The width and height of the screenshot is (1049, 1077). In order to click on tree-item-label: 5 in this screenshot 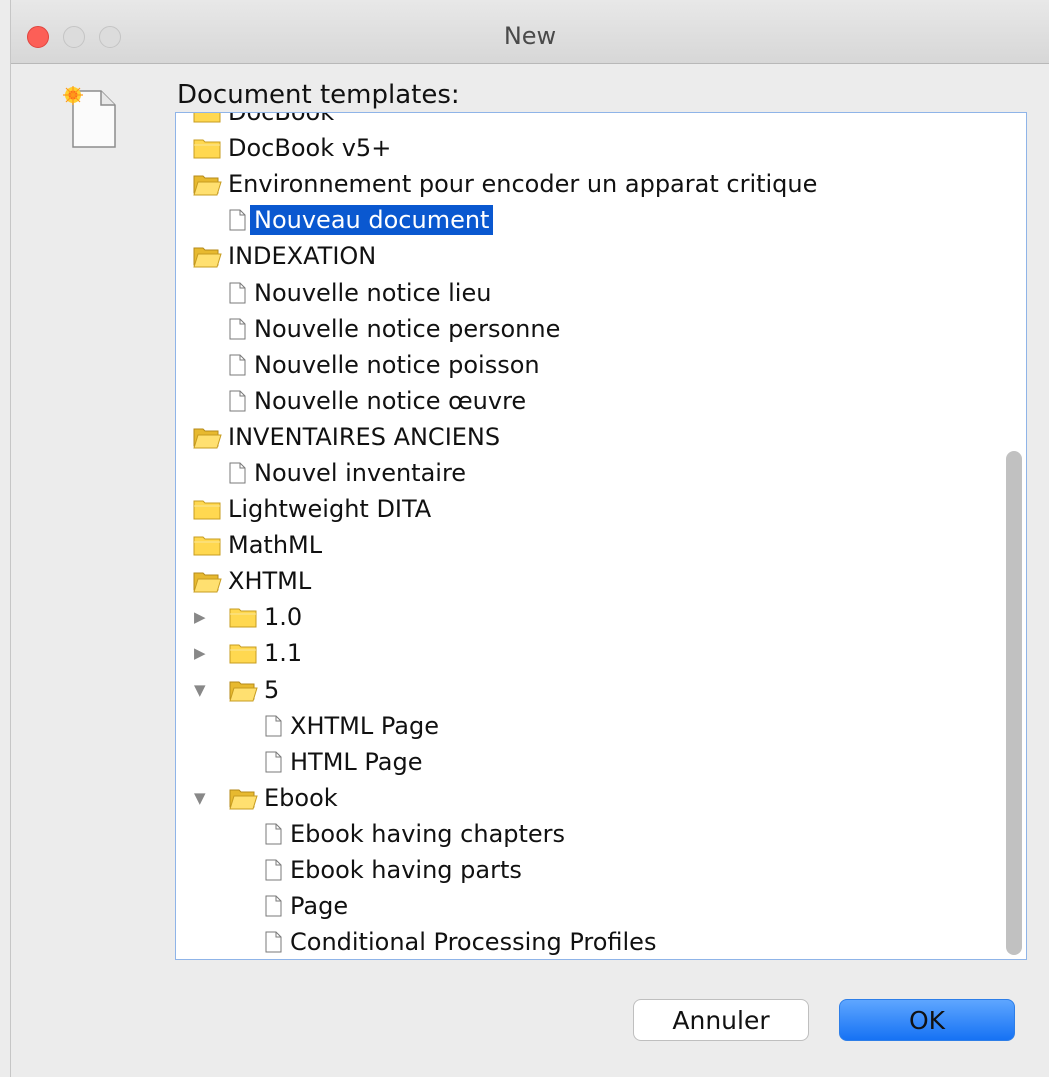, I will do `click(272, 689)`.